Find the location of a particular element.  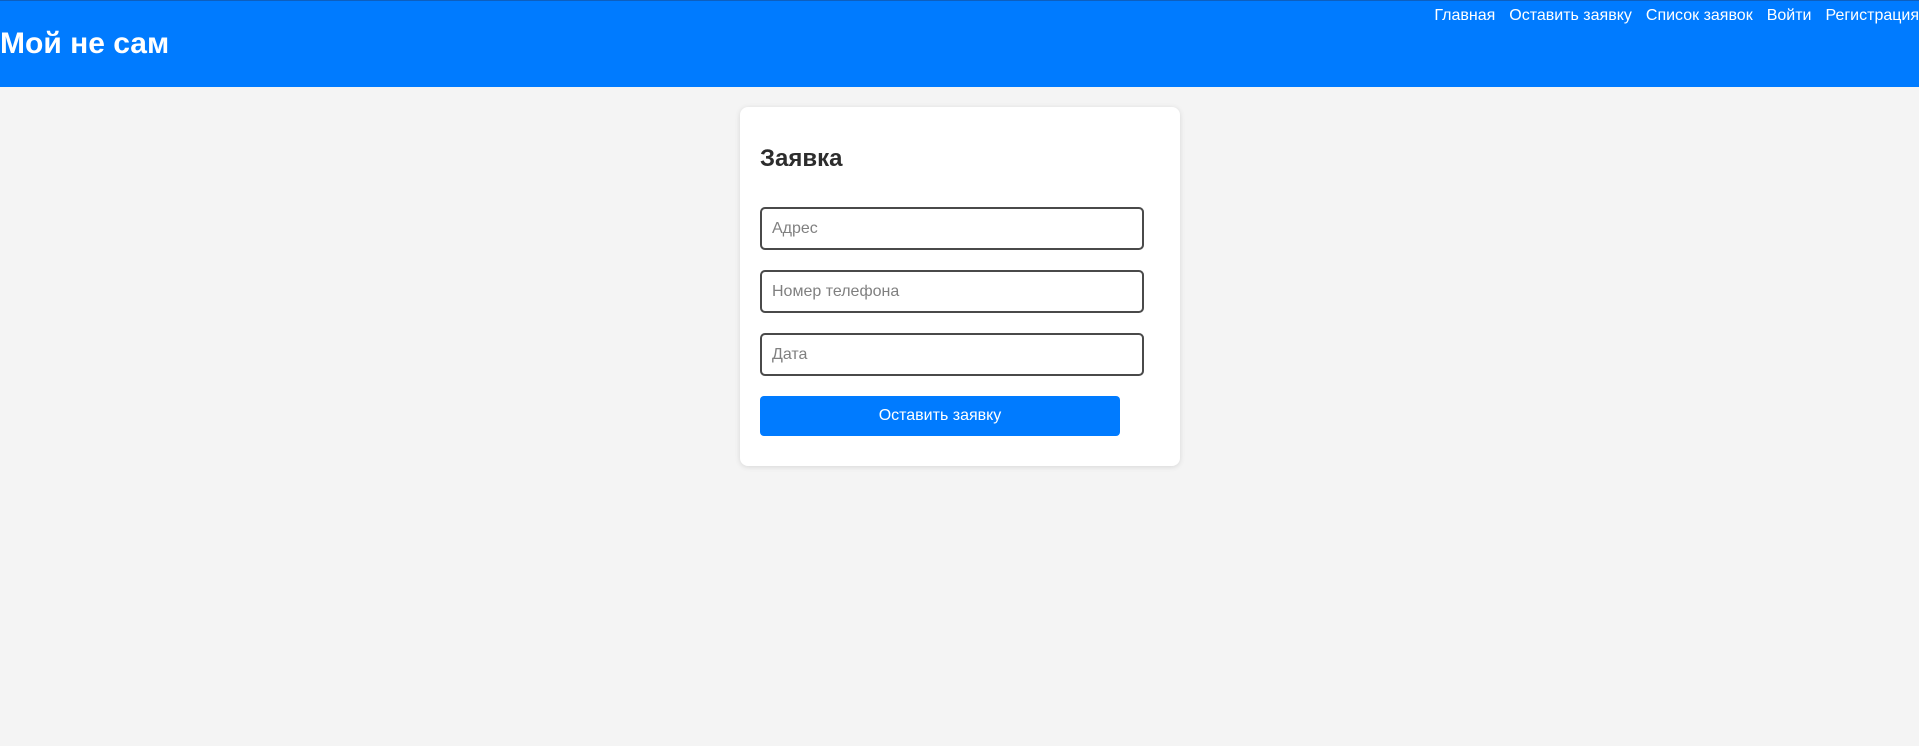

nav-link-register: Регистрация is located at coordinates (1868, 16).